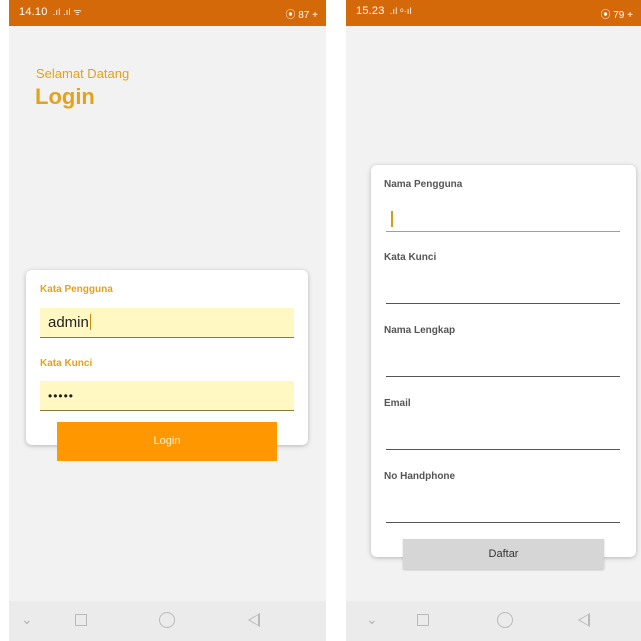 This screenshot has height=641, width=641. Describe the element at coordinates (503, 231) in the screenshot. I see `username-underline` at that location.